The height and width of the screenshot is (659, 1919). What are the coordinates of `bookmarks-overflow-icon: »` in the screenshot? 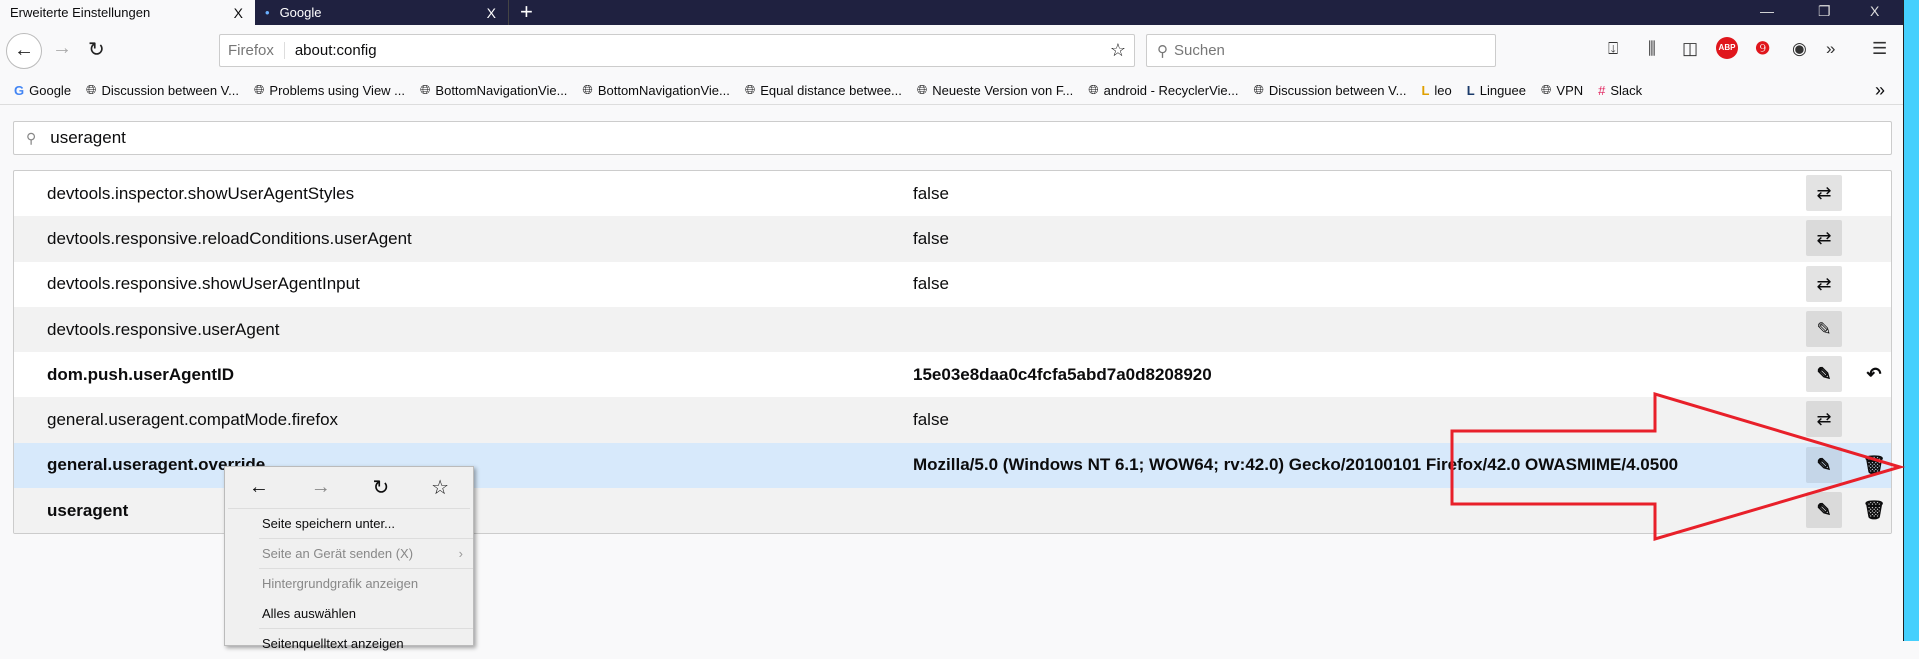 It's located at (1880, 90).